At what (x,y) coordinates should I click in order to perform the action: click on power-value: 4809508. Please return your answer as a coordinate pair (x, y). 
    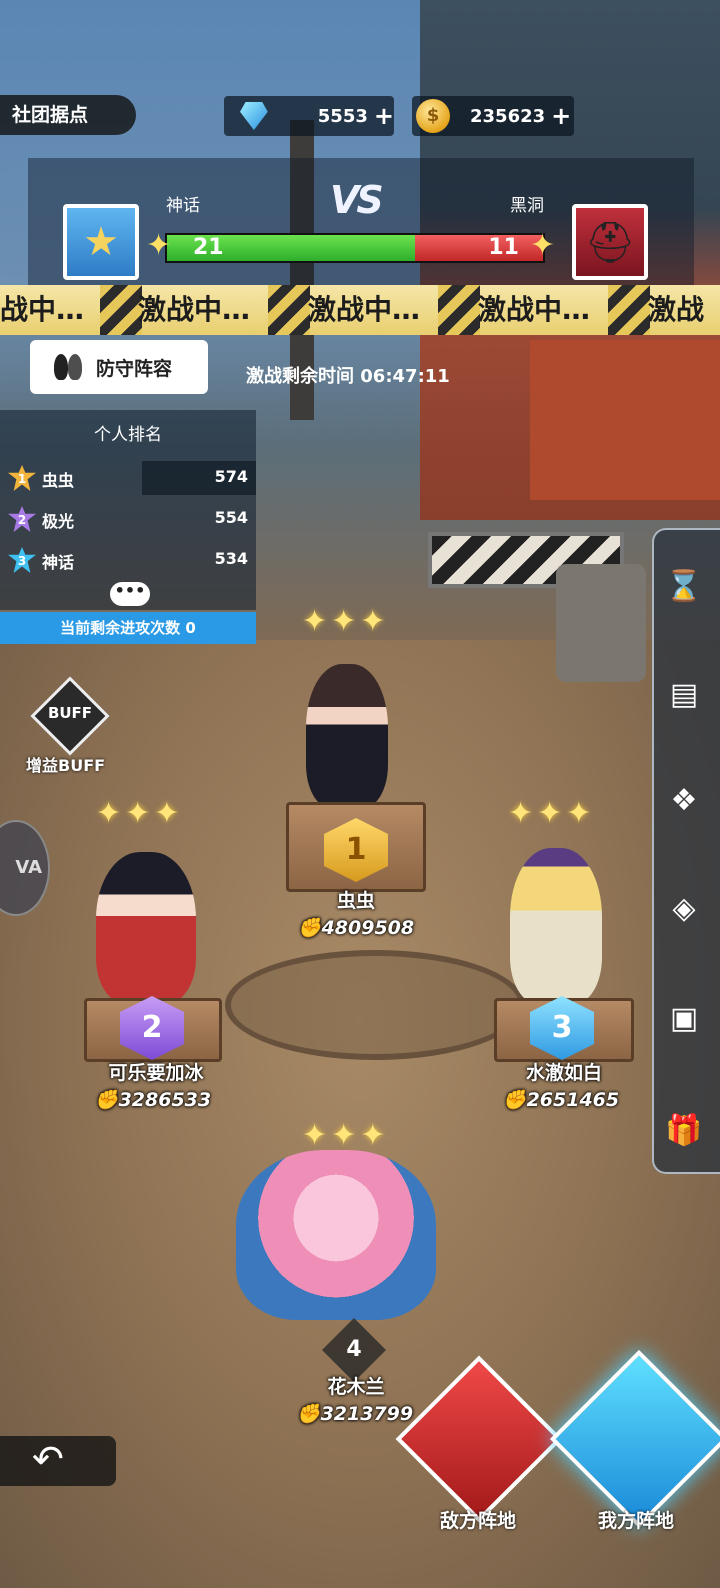
    Looking at the image, I should click on (368, 928).